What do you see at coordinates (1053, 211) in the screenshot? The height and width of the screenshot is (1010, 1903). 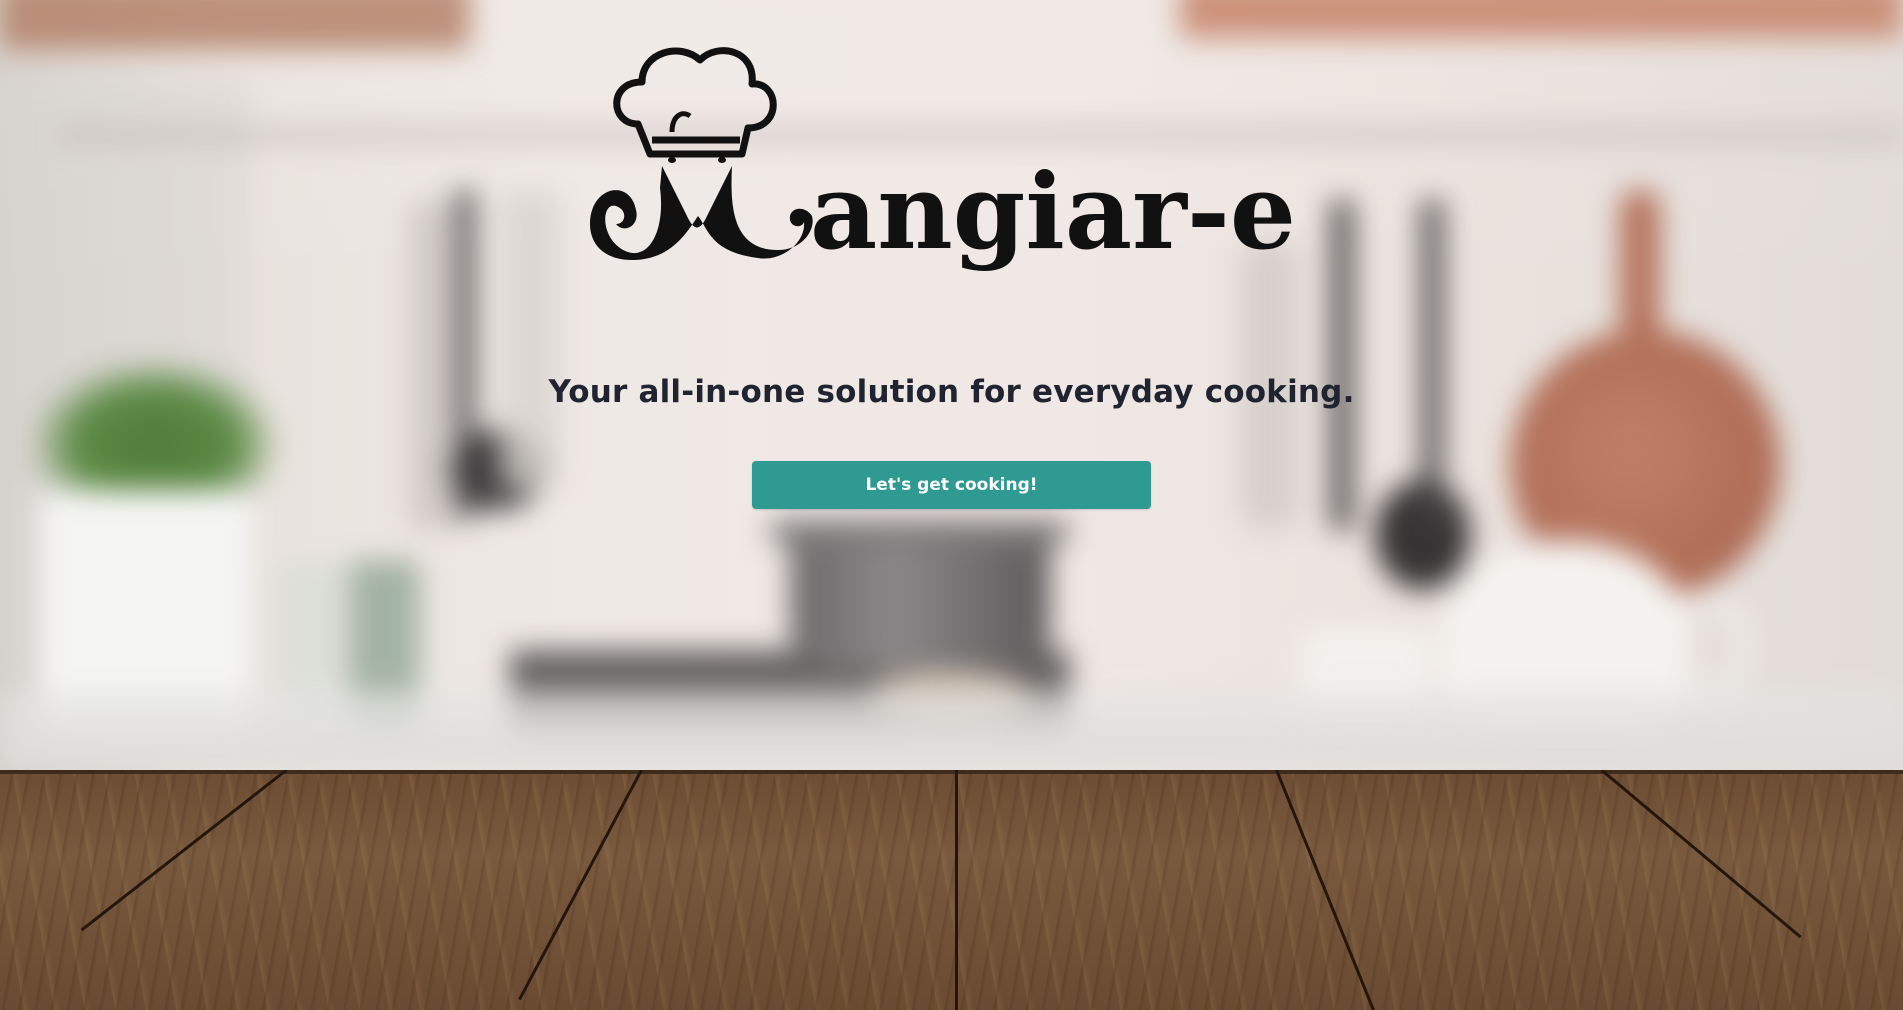 I see `brand-wordmark: angiar-e` at bounding box center [1053, 211].